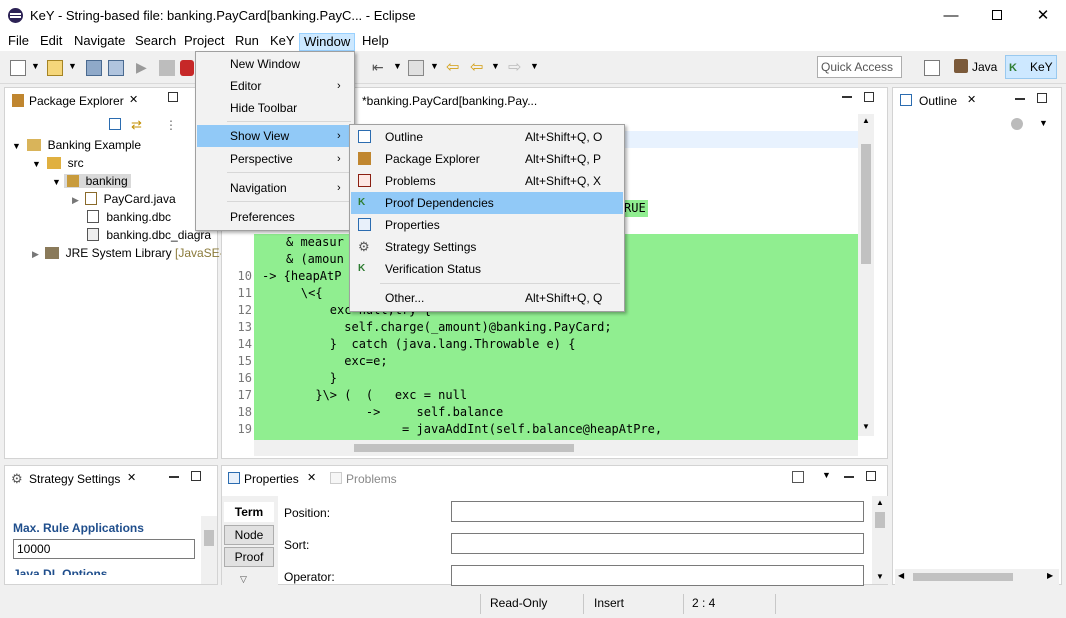 This screenshot has height=618, width=1066. I want to click on show-view-item: Other... Alt+Shift+Q, Q, so click(487, 298).